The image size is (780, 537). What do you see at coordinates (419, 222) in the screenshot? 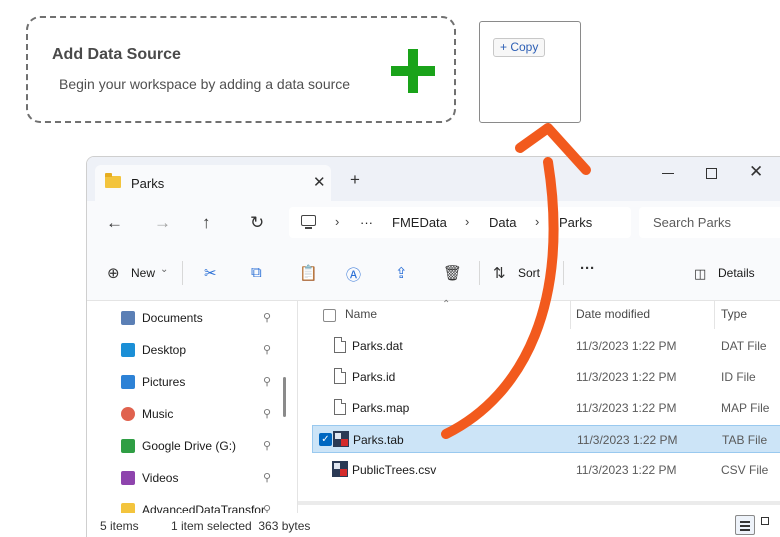
I see `breadcrumb-fmedata: FMEData` at bounding box center [419, 222].